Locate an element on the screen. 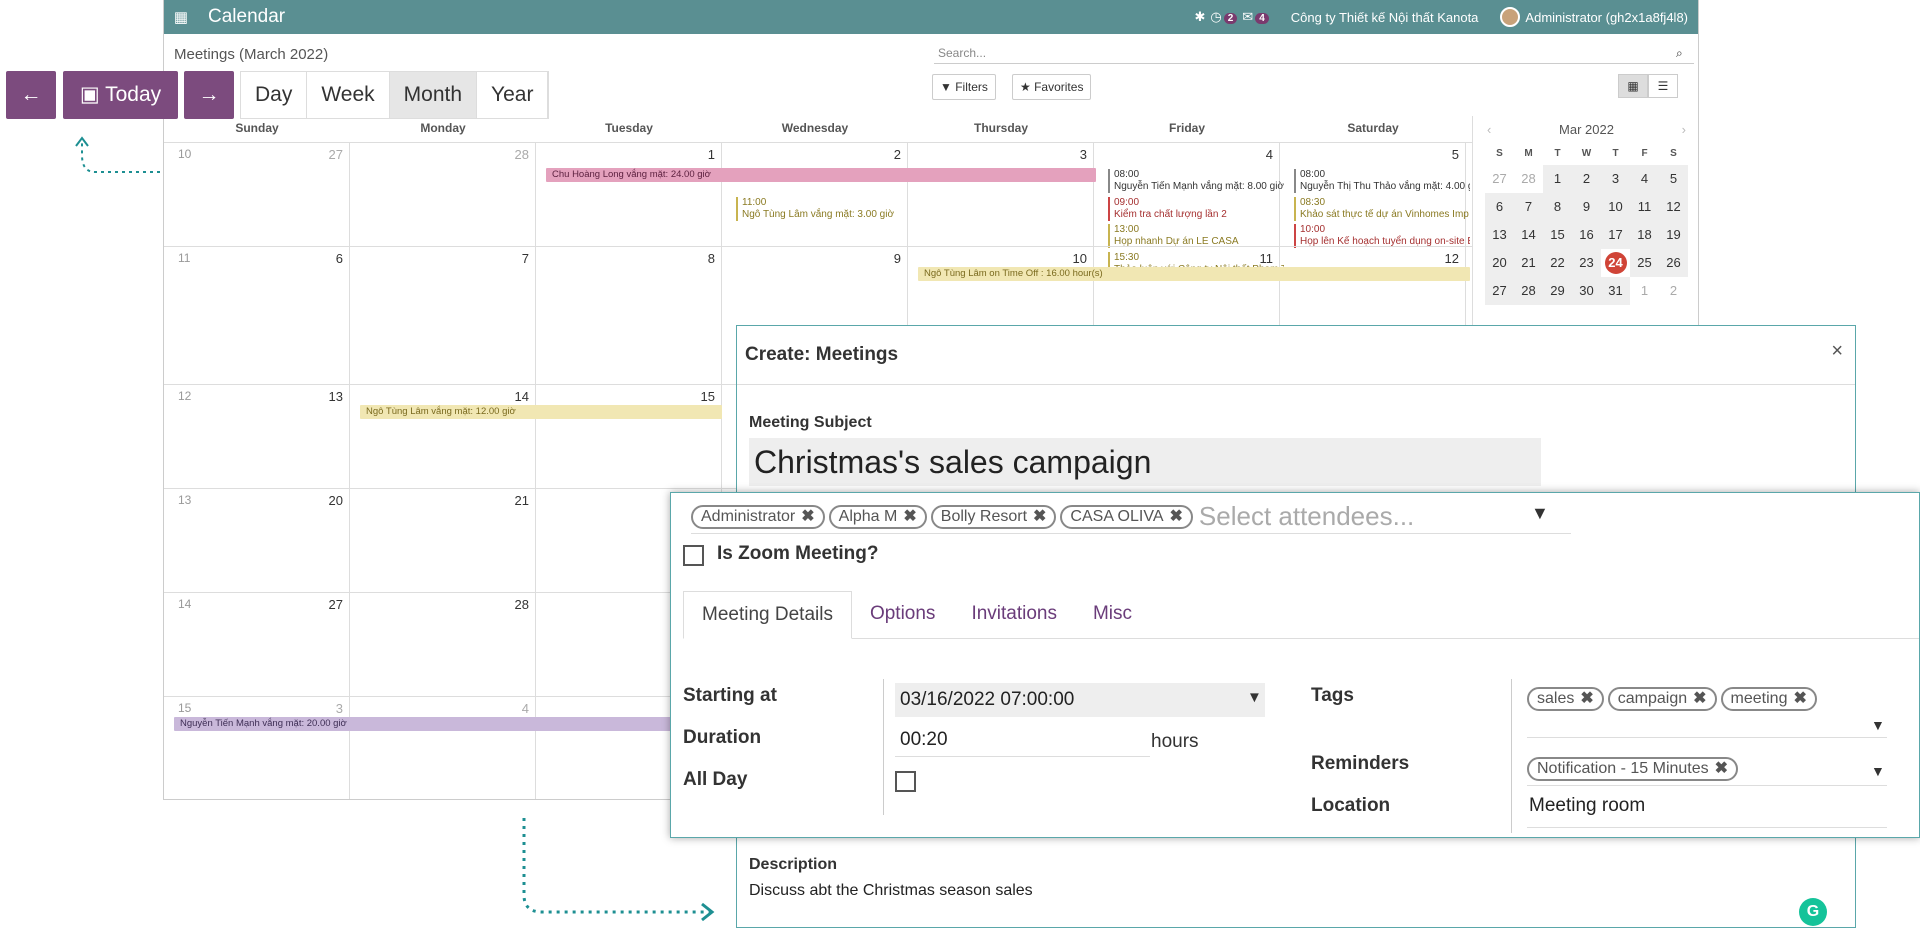 This screenshot has height=928, width=1920. week-number: 13 is located at coordinates (185, 500).